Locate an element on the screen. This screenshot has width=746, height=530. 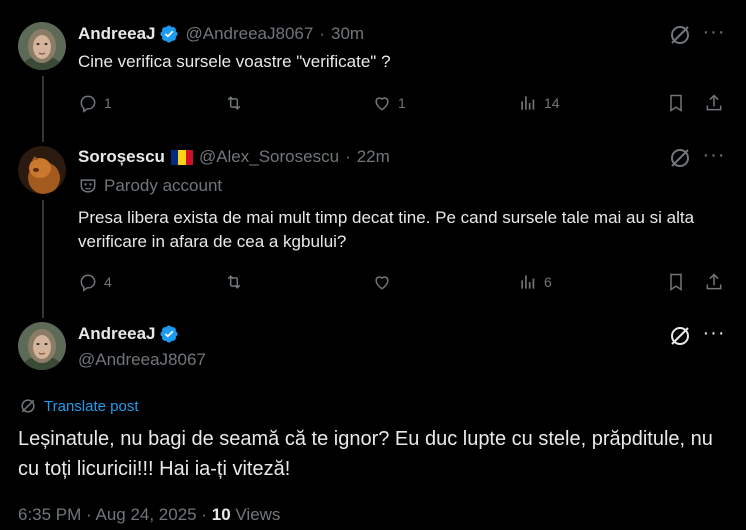
reply-button: 1 is located at coordinates (95, 103).